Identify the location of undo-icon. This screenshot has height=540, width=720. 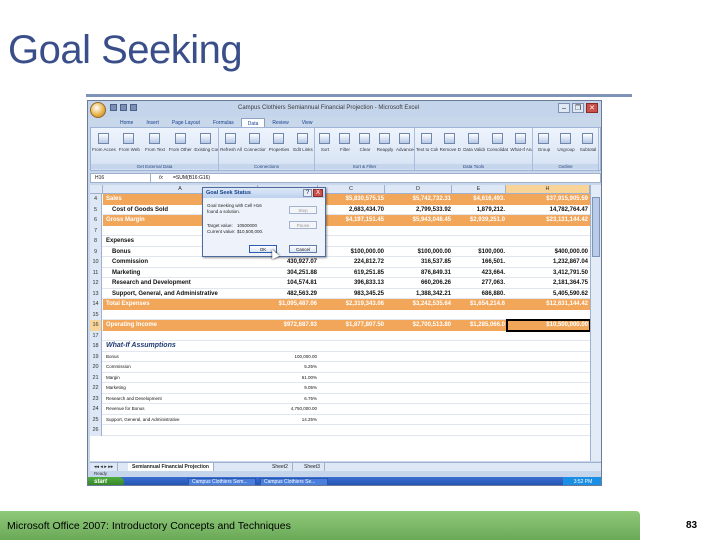
(123, 107).